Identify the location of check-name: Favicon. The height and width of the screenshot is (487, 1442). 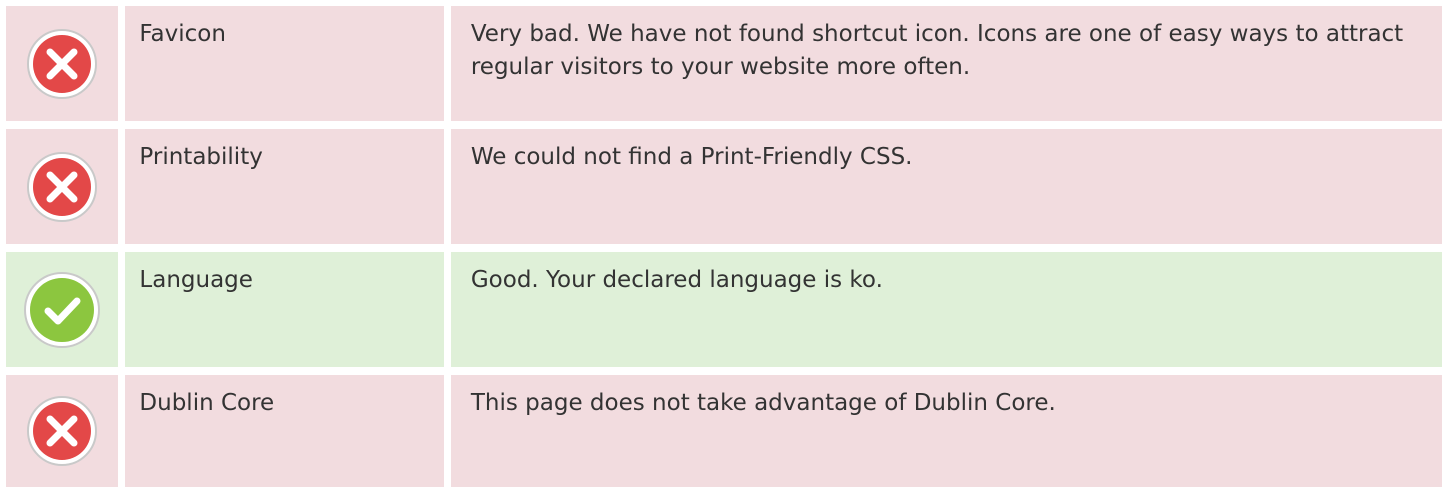
(284, 63).